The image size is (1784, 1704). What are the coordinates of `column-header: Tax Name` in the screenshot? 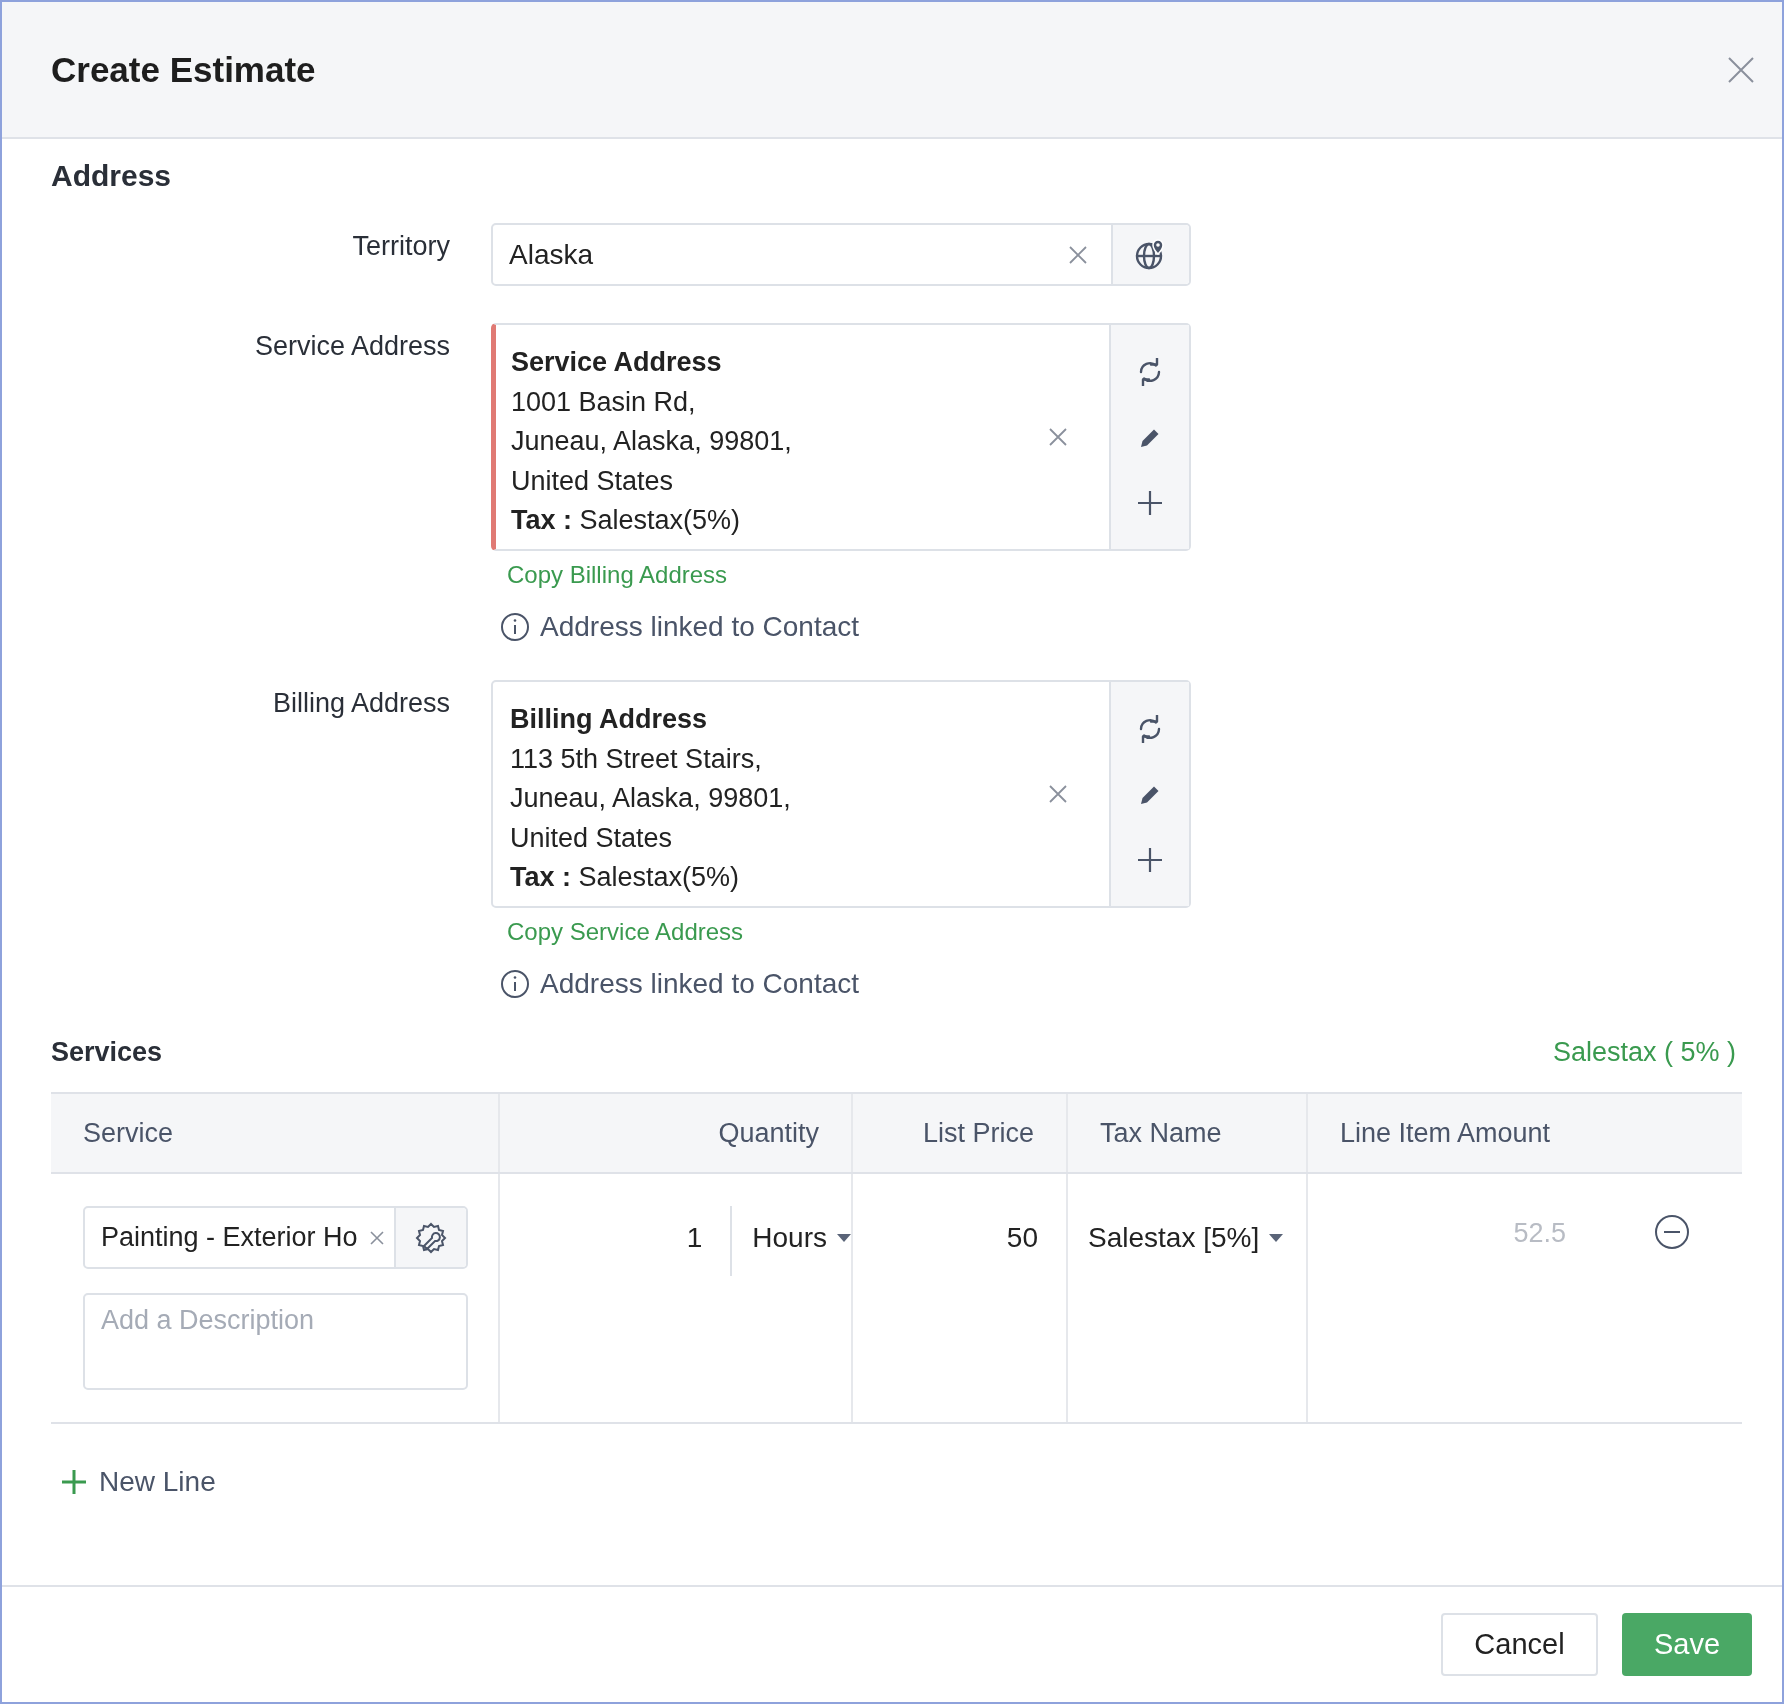 It's located at (1186, 1133).